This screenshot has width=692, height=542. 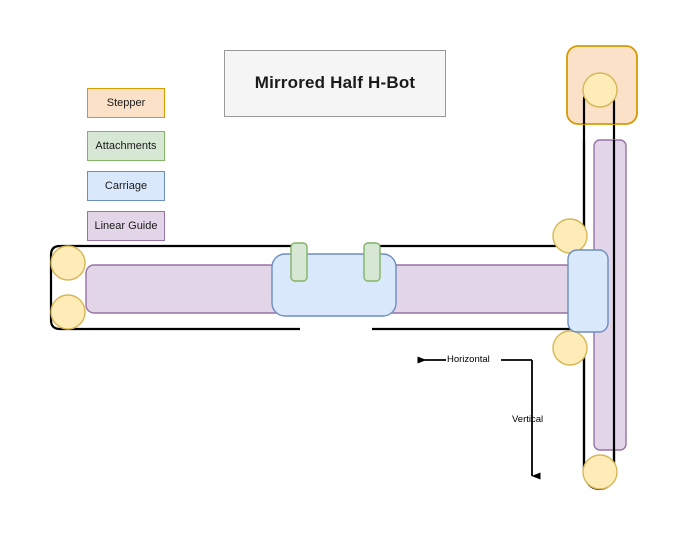 What do you see at coordinates (600, 90) in the screenshot?
I see `motor-pulley-icon` at bounding box center [600, 90].